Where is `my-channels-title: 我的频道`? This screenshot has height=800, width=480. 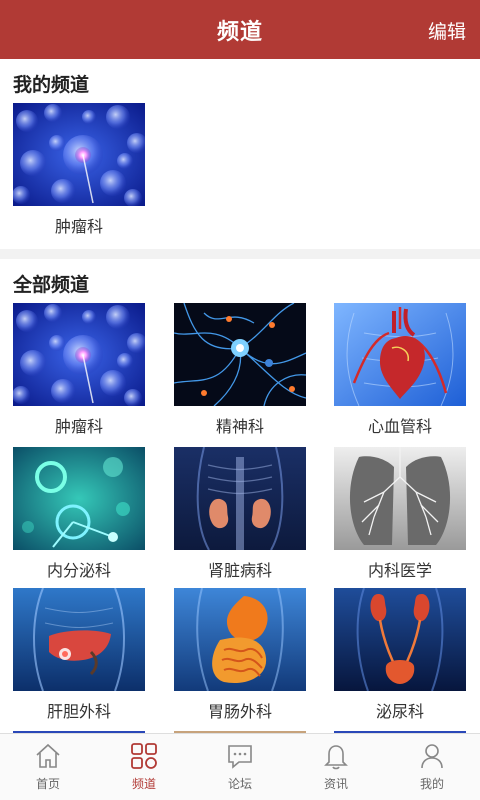 my-channels-title: 我的频道 is located at coordinates (51, 85).